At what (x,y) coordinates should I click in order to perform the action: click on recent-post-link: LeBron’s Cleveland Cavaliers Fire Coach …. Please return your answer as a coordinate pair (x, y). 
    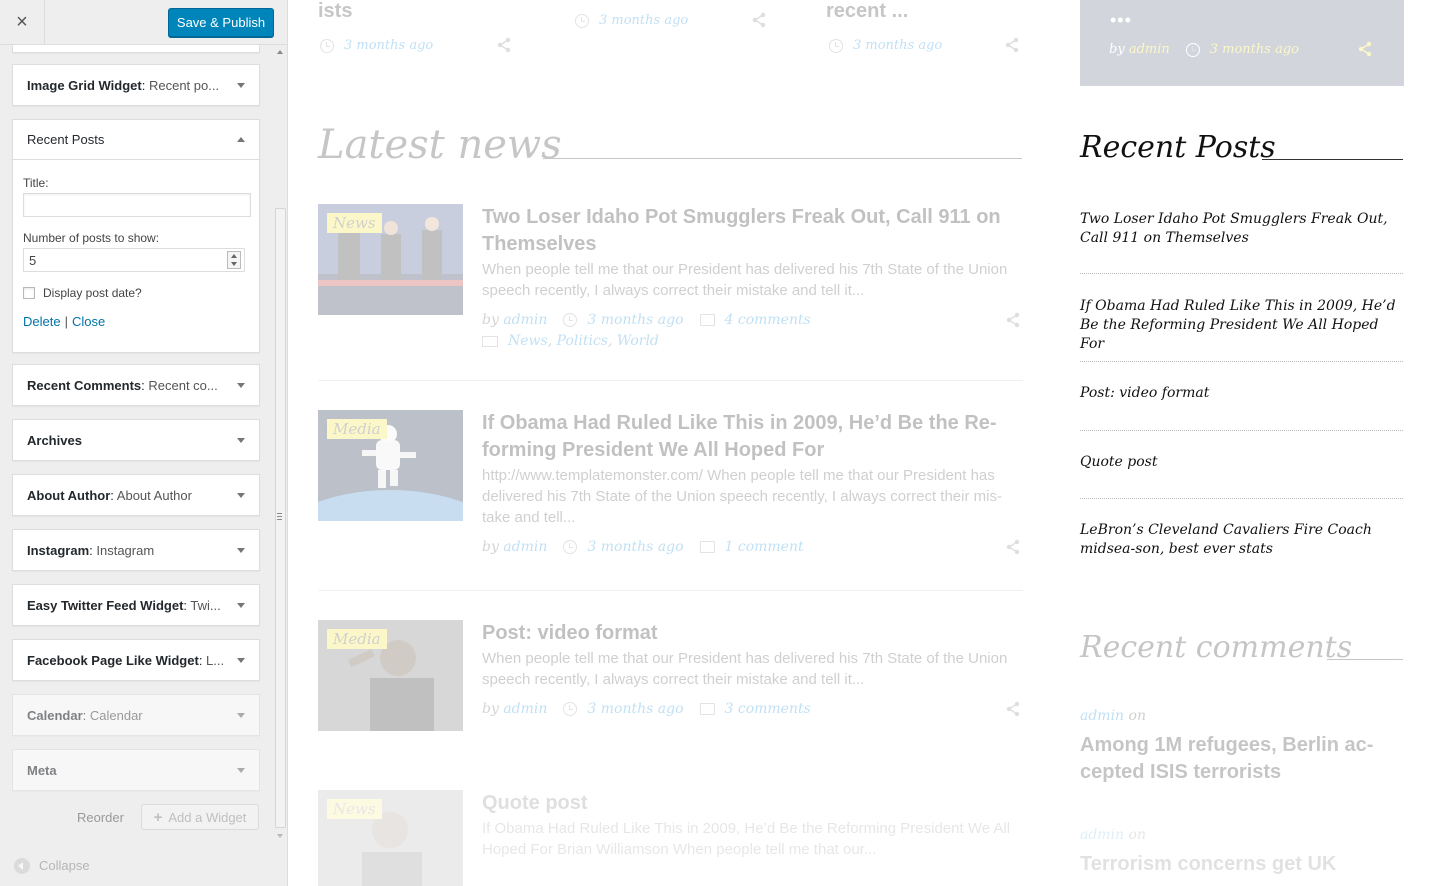
    Looking at the image, I should click on (1242, 540).